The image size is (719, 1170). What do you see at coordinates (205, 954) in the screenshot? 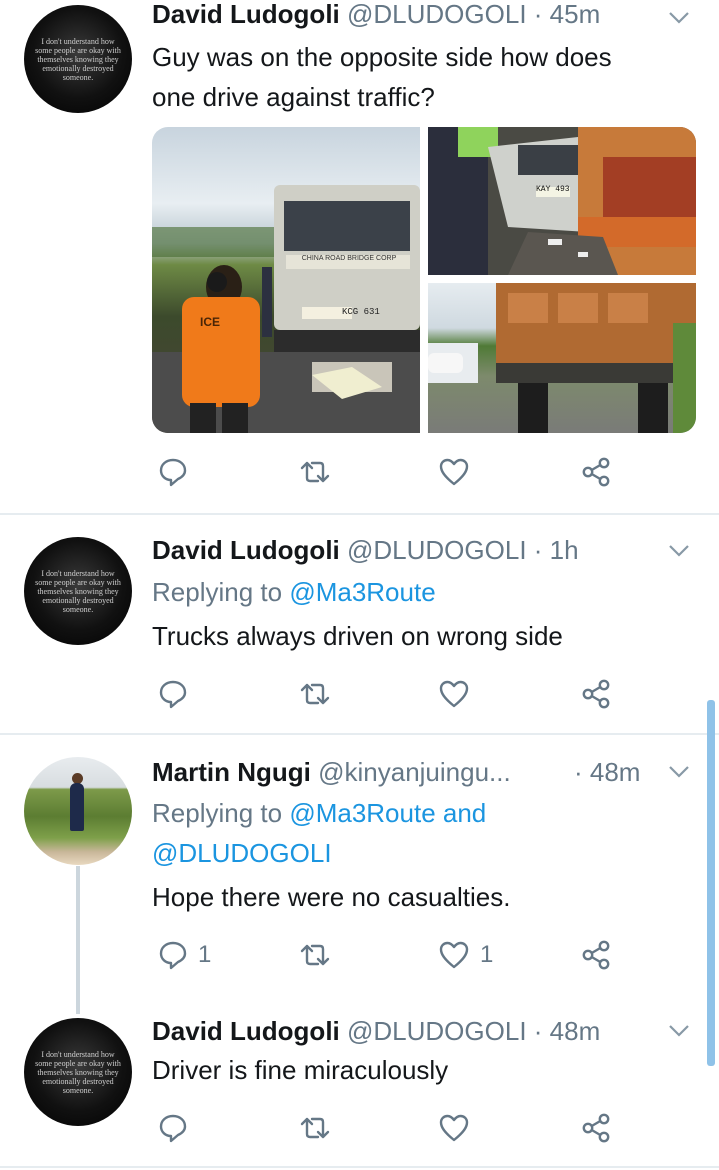
I see `reply-count: 1` at bounding box center [205, 954].